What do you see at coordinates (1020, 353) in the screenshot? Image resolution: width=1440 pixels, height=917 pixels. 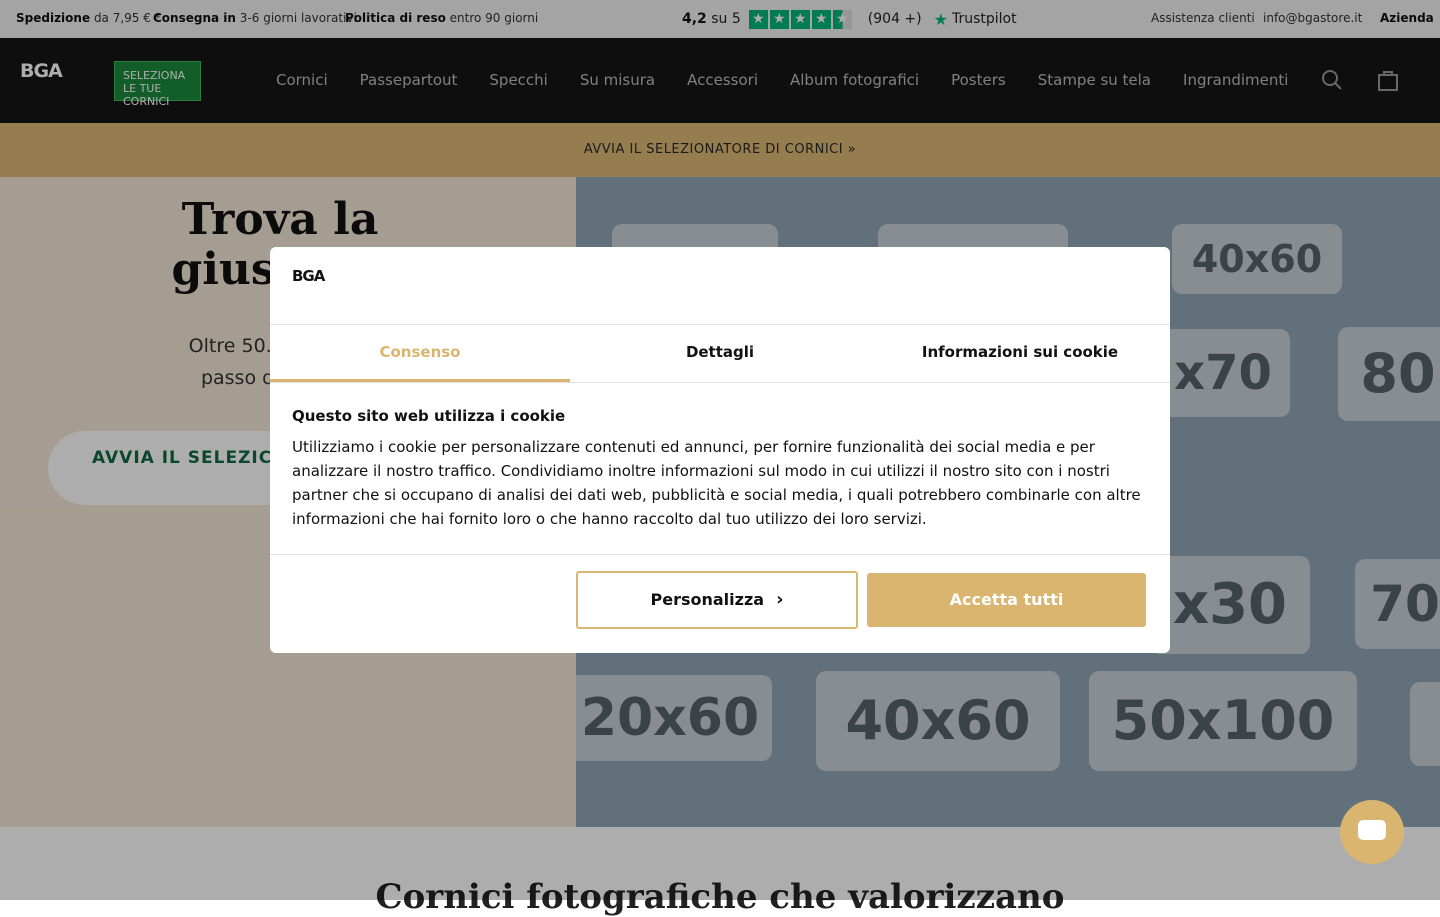 I see `tab-informazioni: Informazioni sui cookie` at bounding box center [1020, 353].